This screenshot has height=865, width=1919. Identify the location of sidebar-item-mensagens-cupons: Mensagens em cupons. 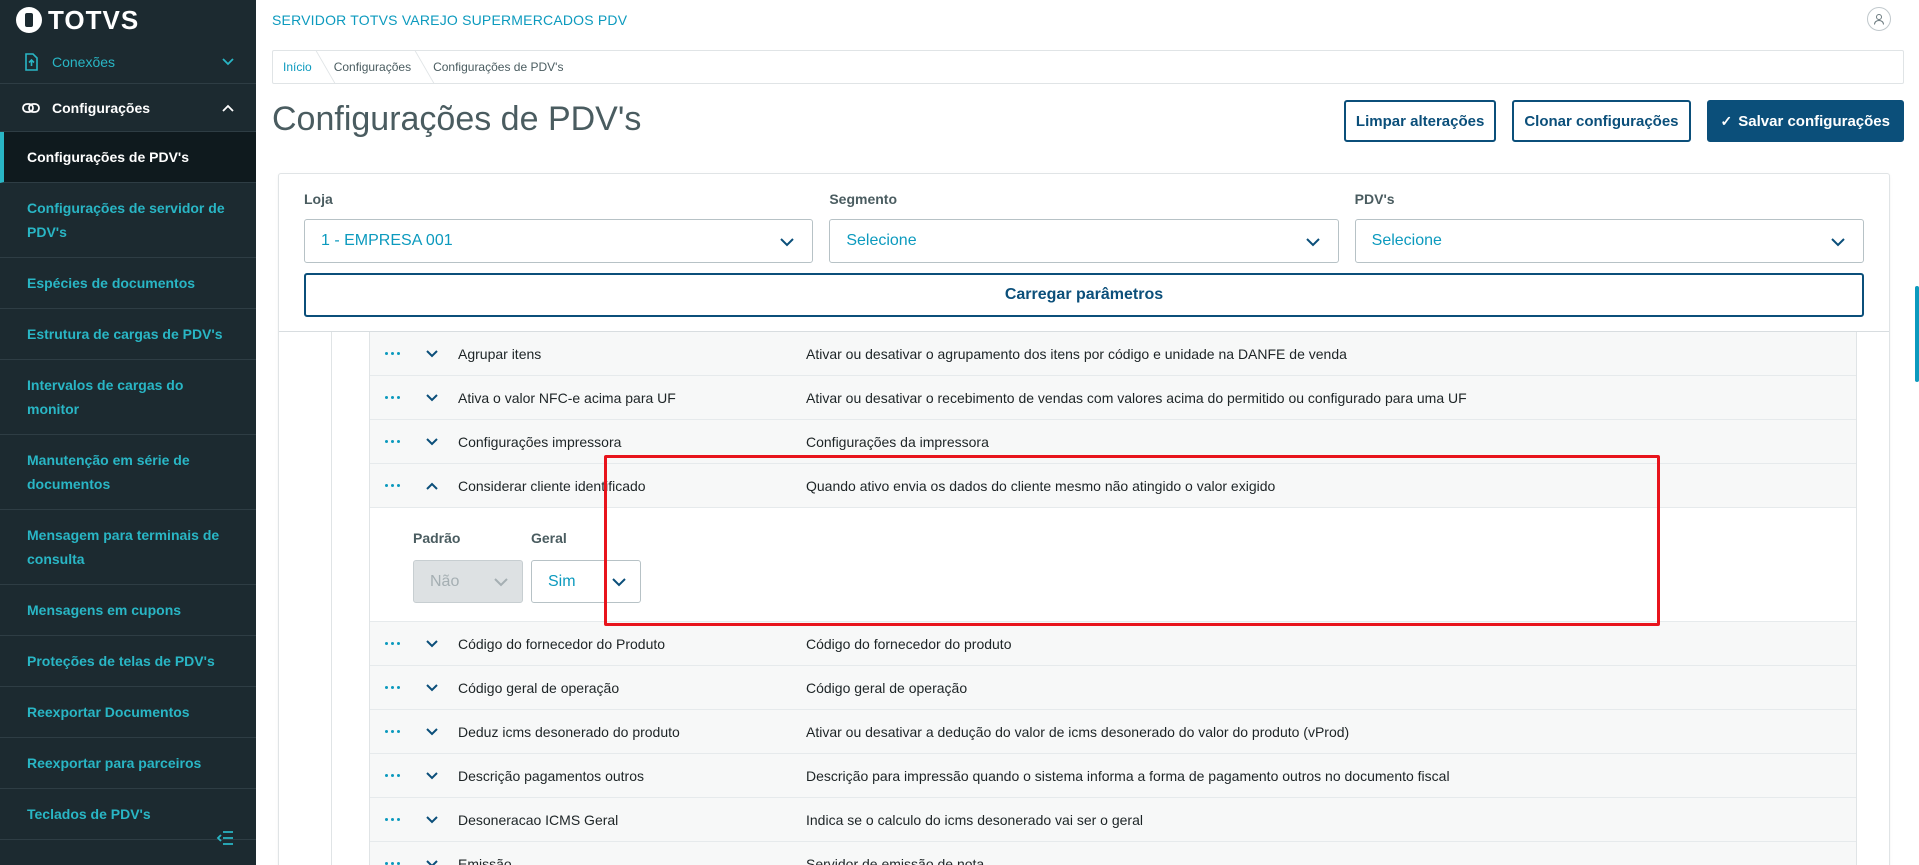
(128, 610).